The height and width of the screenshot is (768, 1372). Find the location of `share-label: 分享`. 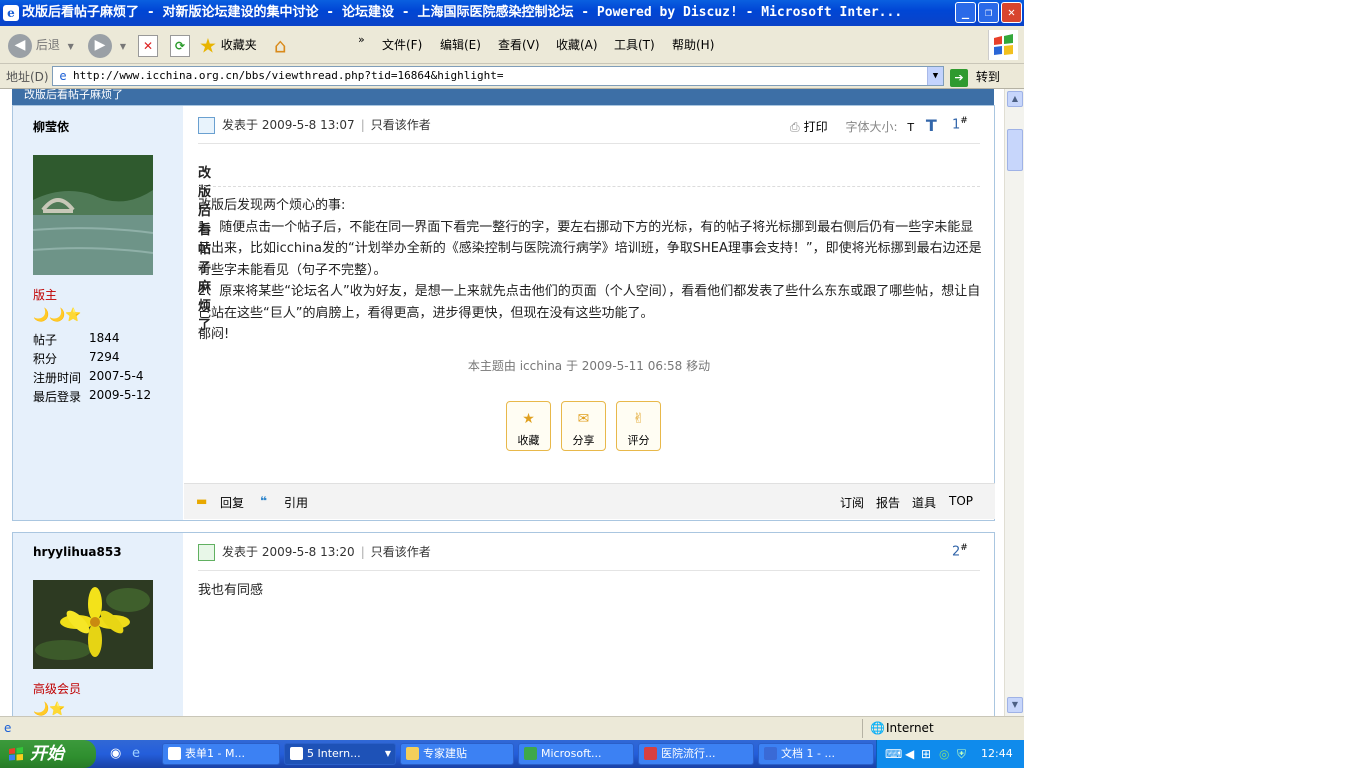

share-label: 分享 is located at coordinates (583, 440).